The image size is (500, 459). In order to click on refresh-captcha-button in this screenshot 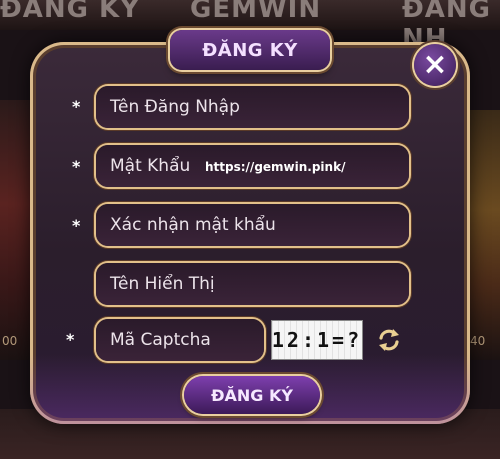, I will do `click(389, 340)`.